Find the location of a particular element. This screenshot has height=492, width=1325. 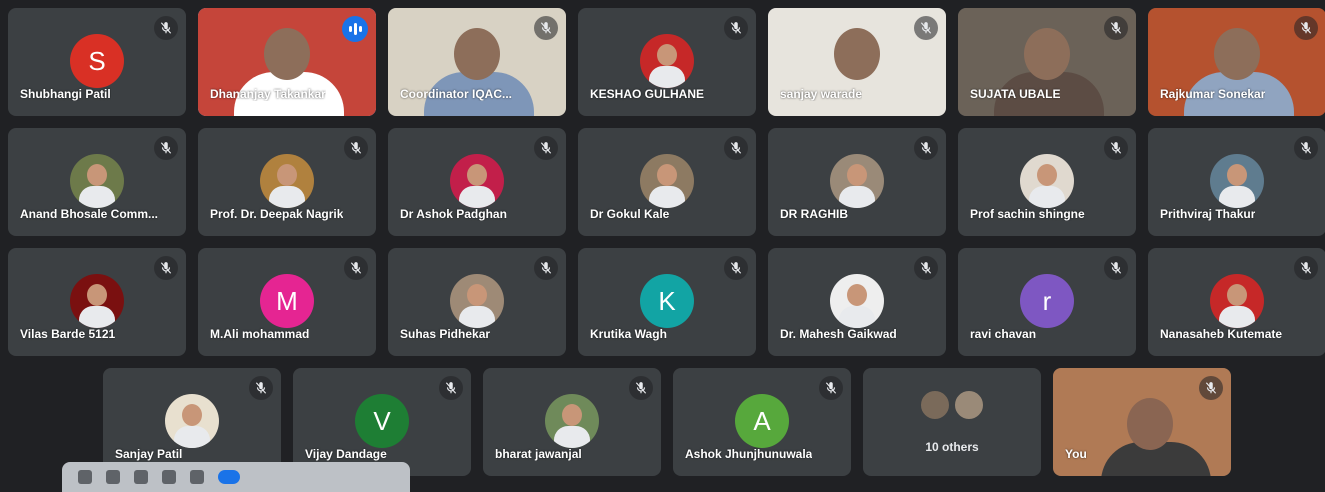

others-tile: 10 others is located at coordinates (952, 422).